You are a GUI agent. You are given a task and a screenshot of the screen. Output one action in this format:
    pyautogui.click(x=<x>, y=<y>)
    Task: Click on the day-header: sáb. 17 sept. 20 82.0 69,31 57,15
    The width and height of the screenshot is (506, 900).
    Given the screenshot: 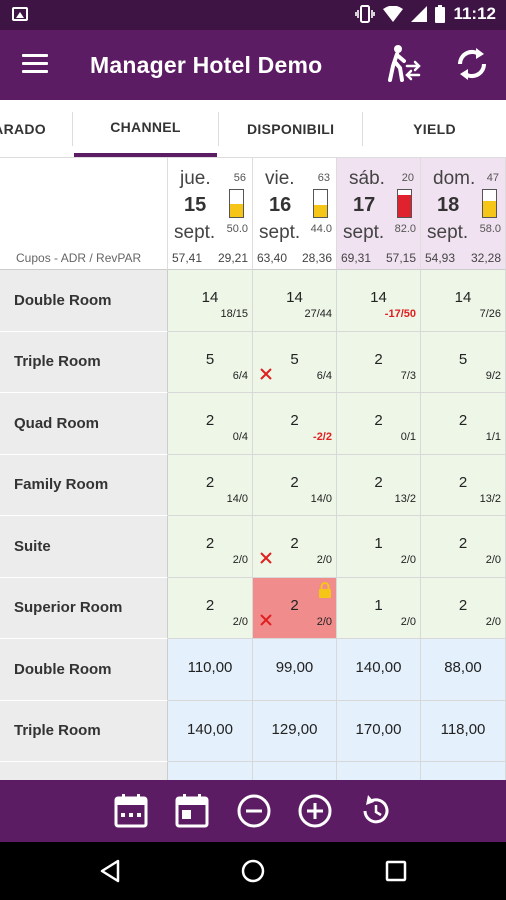 What is the action you would take?
    pyautogui.click(x=379, y=214)
    